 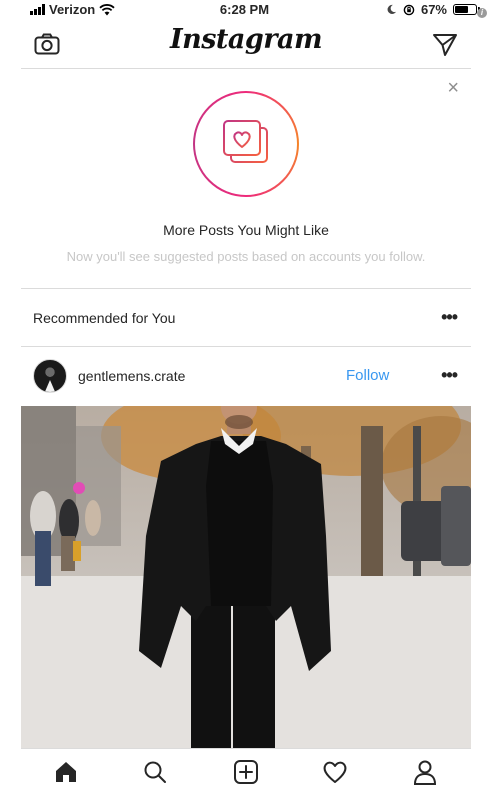 What do you see at coordinates (244, 10) in the screenshot?
I see `status-bar: Verizon 6:28 PM 67%` at bounding box center [244, 10].